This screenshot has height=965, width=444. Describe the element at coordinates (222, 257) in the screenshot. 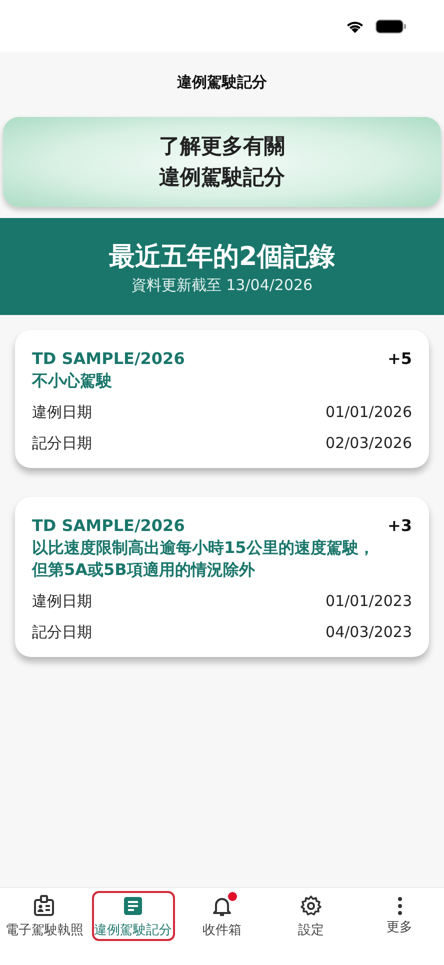

I see `summary-title: 最近五年的2個記錄` at that location.